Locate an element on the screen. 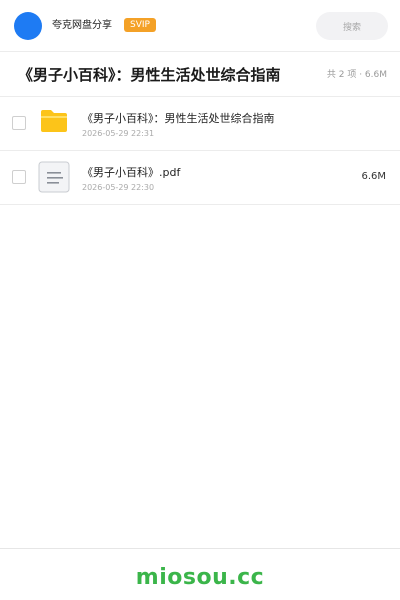 This screenshot has width=400, height=600. brand-logo-text: miosou.cc is located at coordinates (200, 578).